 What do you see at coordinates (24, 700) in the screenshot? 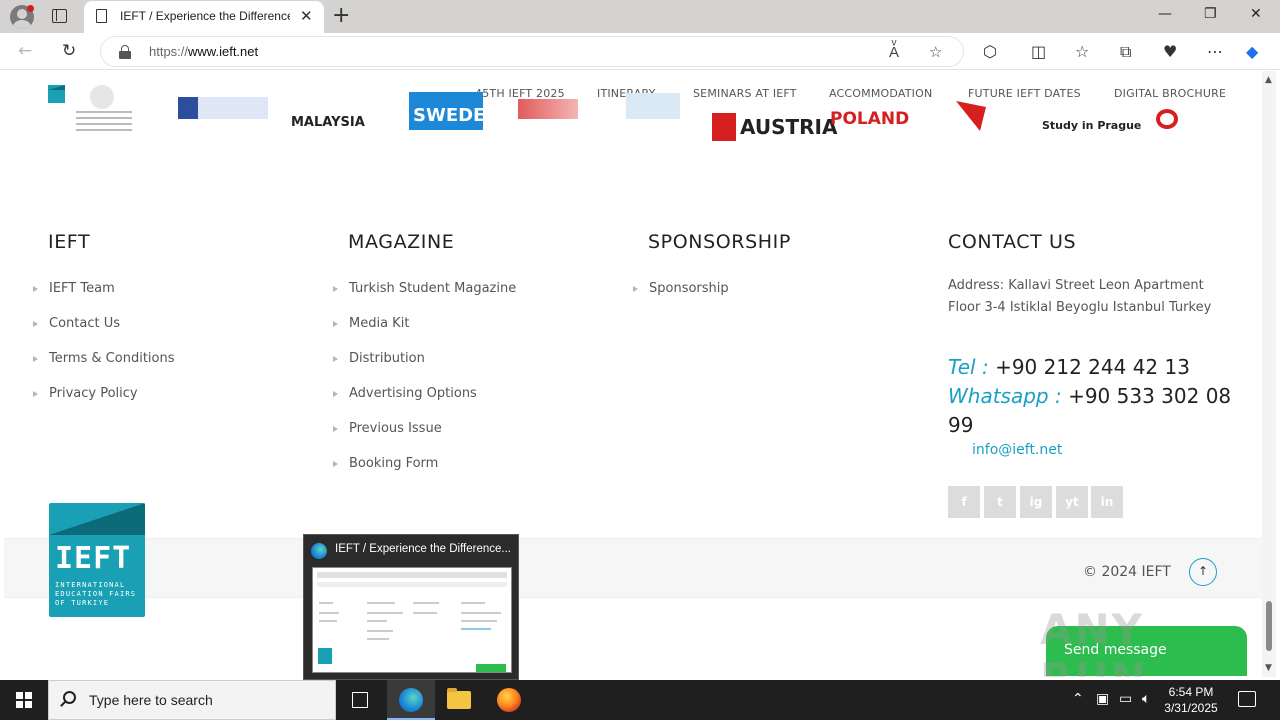
I see `windows-start-icon` at bounding box center [24, 700].